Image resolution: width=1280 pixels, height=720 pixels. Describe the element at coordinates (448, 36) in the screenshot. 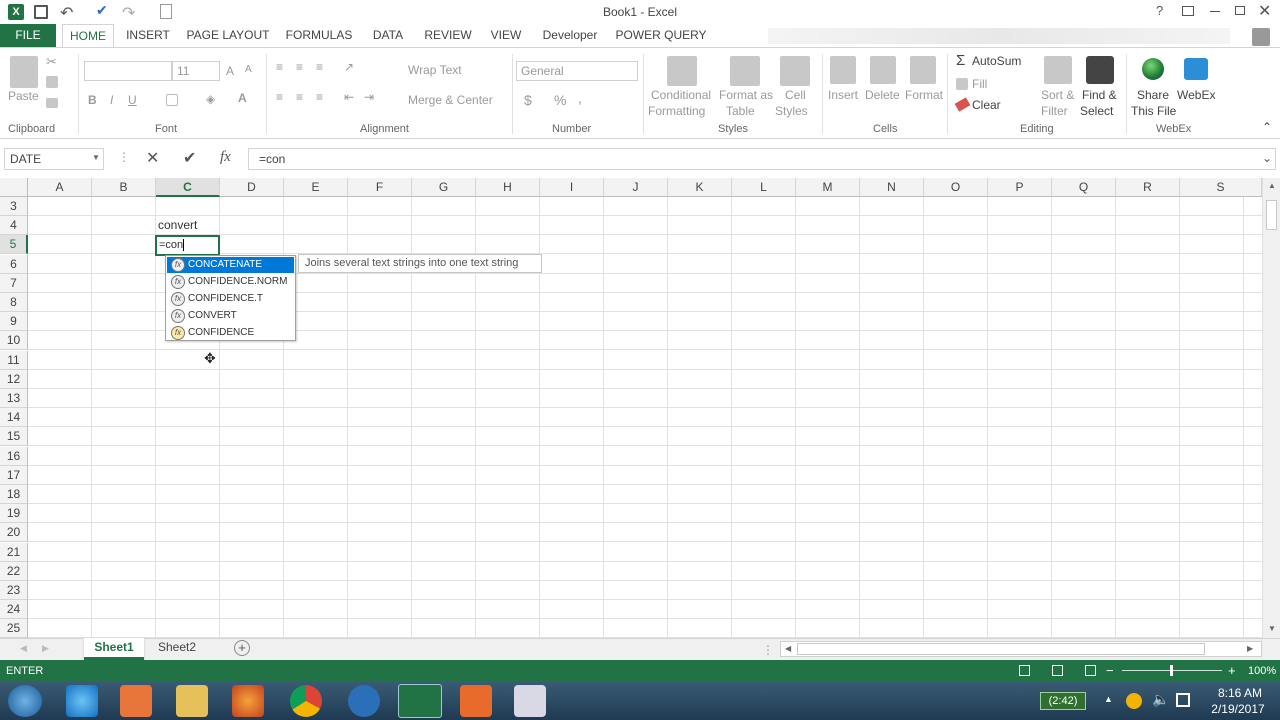

I see `tab-review: REVIEW` at that location.